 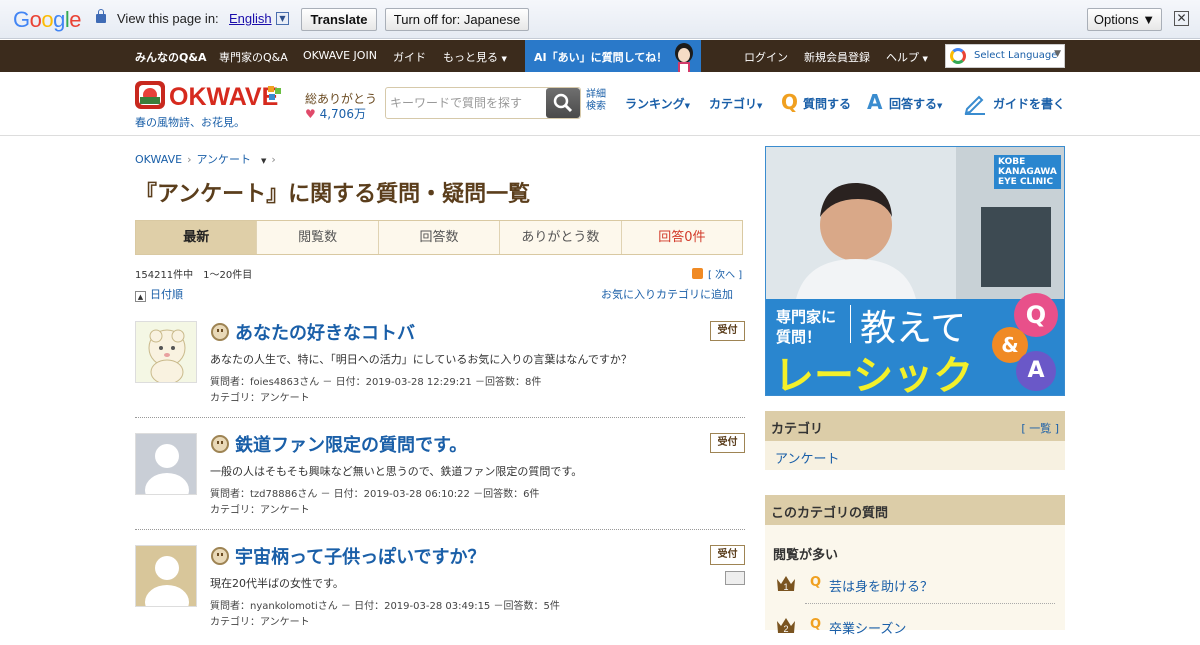 I want to click on lock-icon, so click(x=101, y=16).